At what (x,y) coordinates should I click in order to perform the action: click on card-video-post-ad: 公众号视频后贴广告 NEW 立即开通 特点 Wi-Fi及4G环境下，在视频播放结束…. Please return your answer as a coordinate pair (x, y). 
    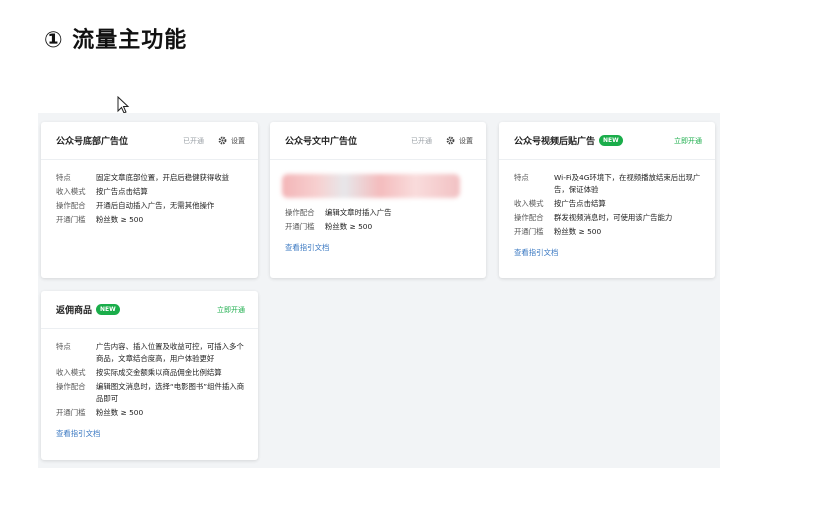
    Looking at the image, I should click on (607, 200).